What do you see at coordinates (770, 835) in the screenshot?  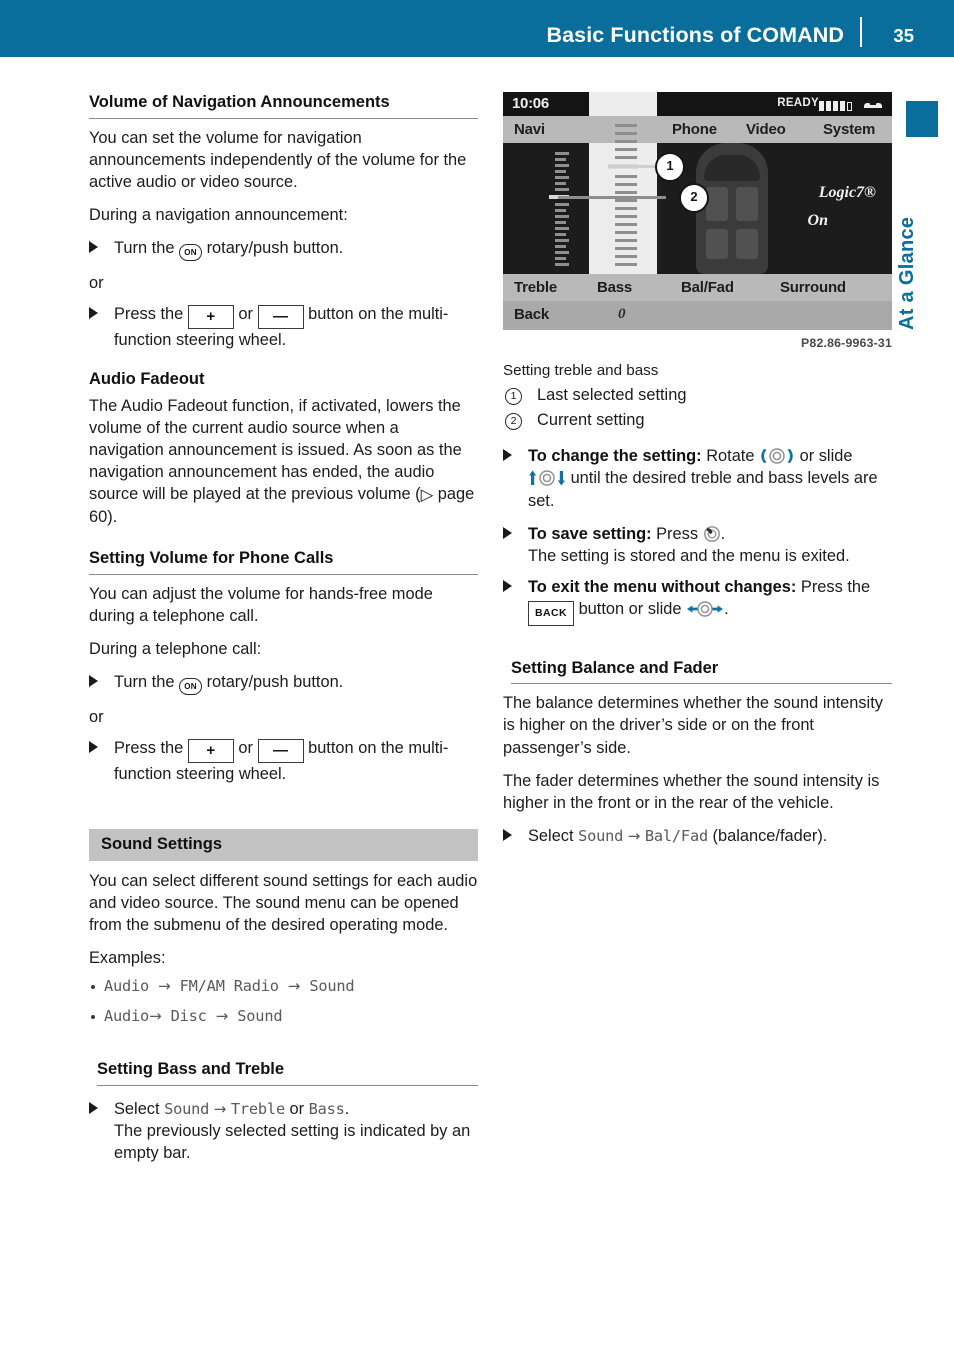 I see `step-balfad-post: (balance/fader).` at bounding box center [770, 835].